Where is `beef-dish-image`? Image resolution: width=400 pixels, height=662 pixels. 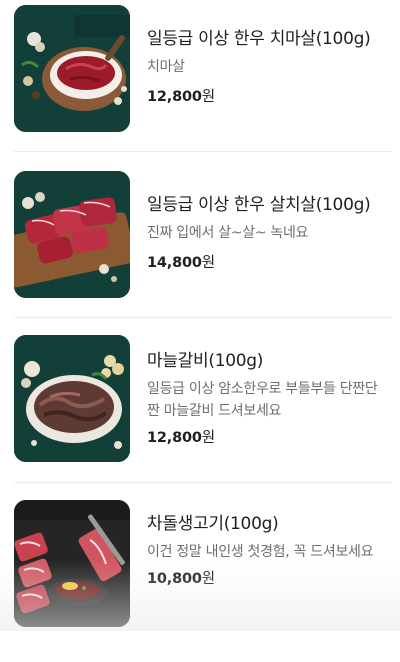
beef-dish-image is located at coordinates (72, 68).